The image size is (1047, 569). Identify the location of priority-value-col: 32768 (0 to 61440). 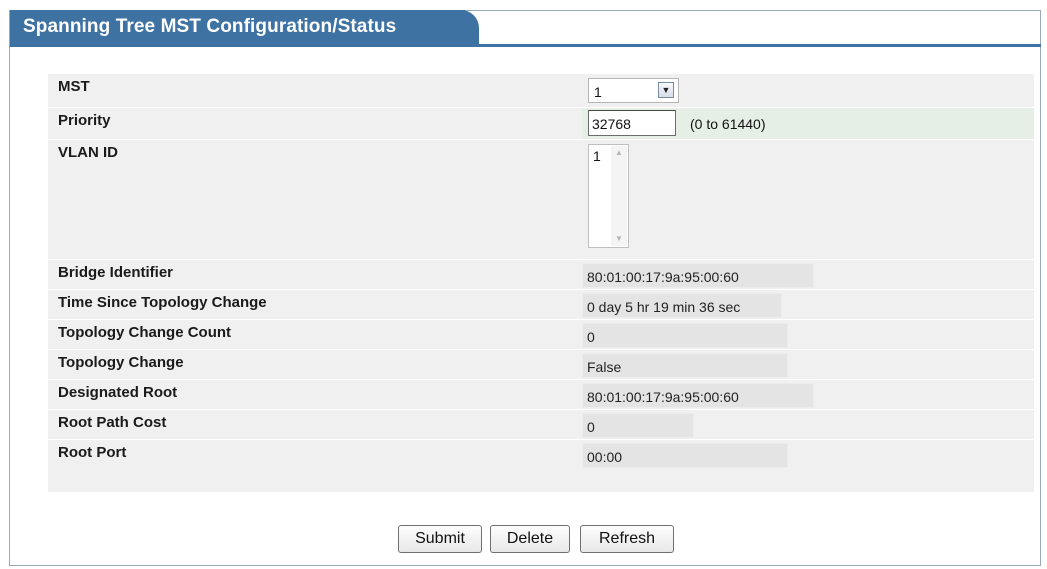
(808, 123).